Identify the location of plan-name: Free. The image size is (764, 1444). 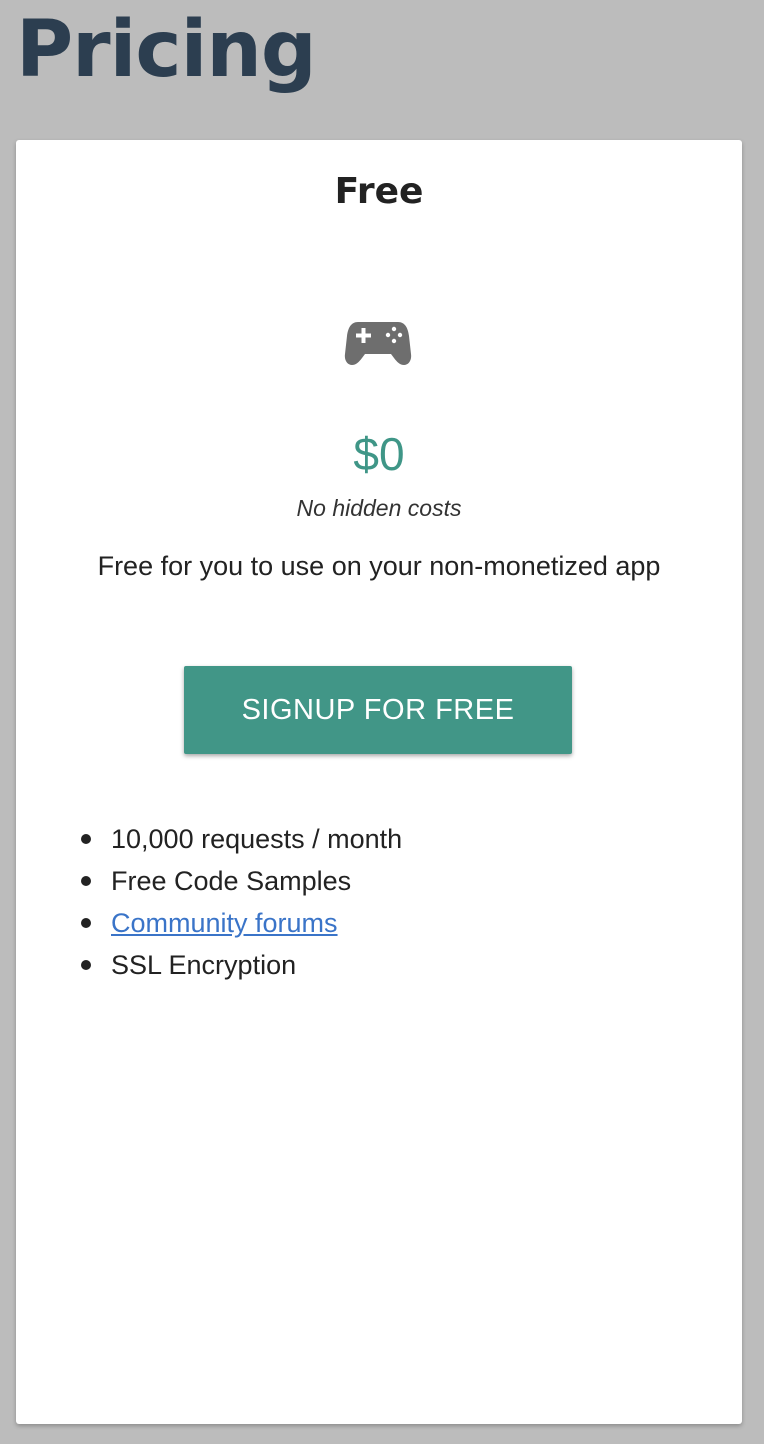
(379, 191).